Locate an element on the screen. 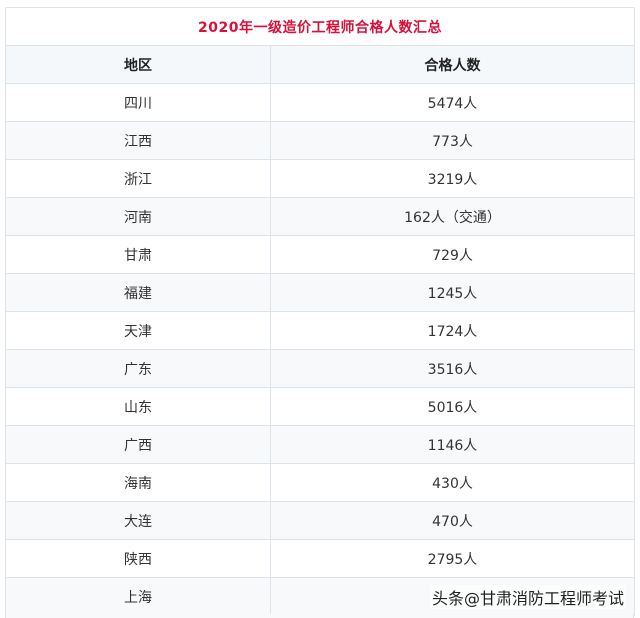 Image resolution: width=640 pixels, height=618 pixels. pass-count-cell: 470人 is located at coordinates (452, 520).